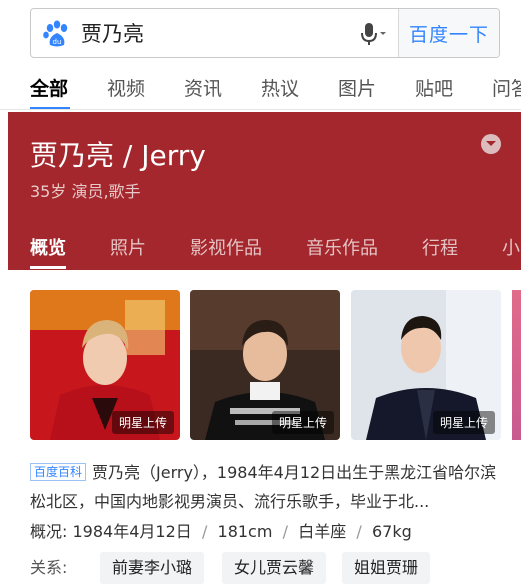 This screenshot has width=521, height=584. I want to click on chevron-down-icon, so click(491, 144).